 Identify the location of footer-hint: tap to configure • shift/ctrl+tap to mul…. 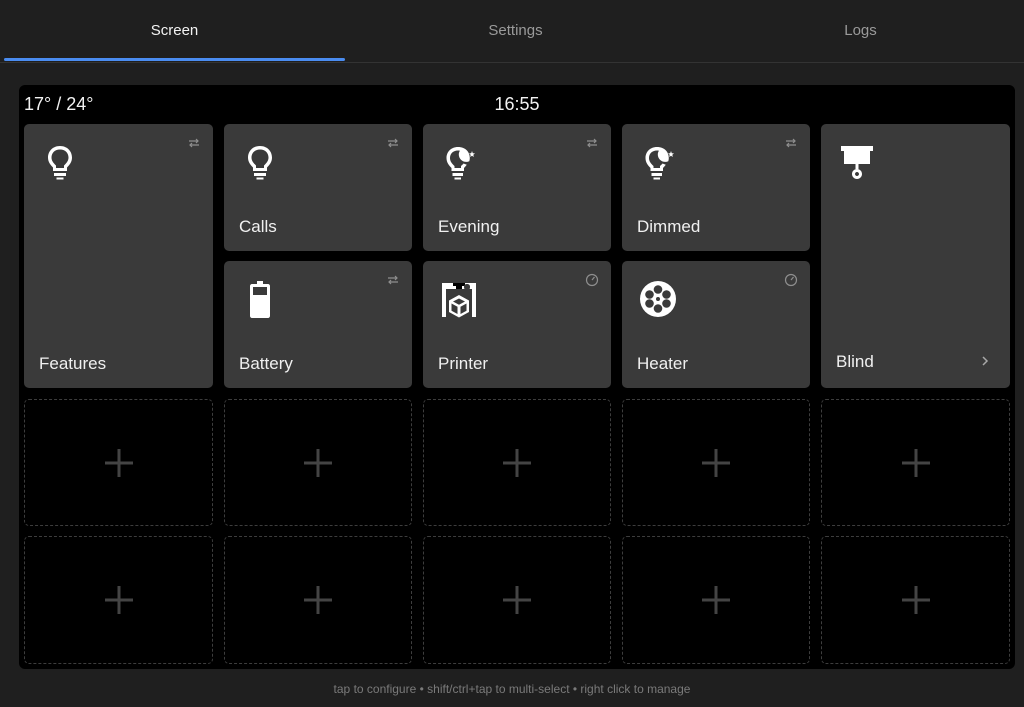
(512, 689).